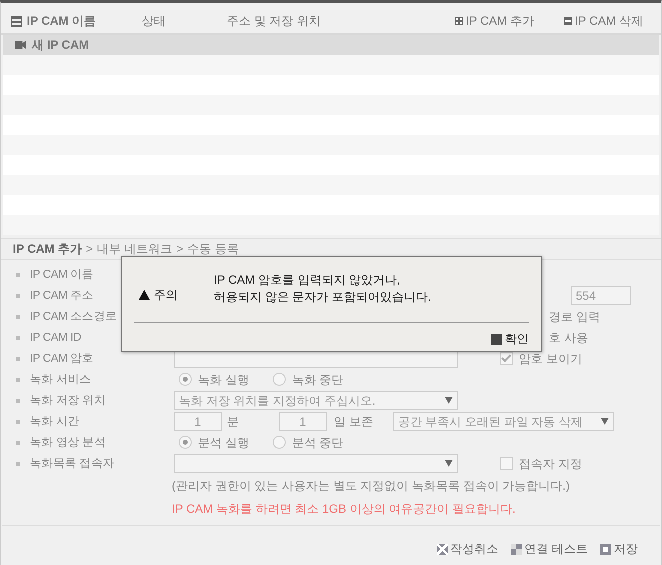  I want to click on camera-row: 새 IP CAM, so click(331, 45).